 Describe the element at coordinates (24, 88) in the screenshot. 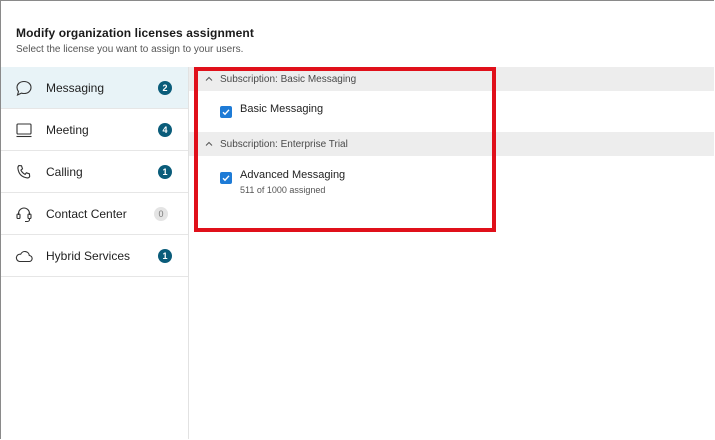

I see `chat-bubble-icon` at that location.